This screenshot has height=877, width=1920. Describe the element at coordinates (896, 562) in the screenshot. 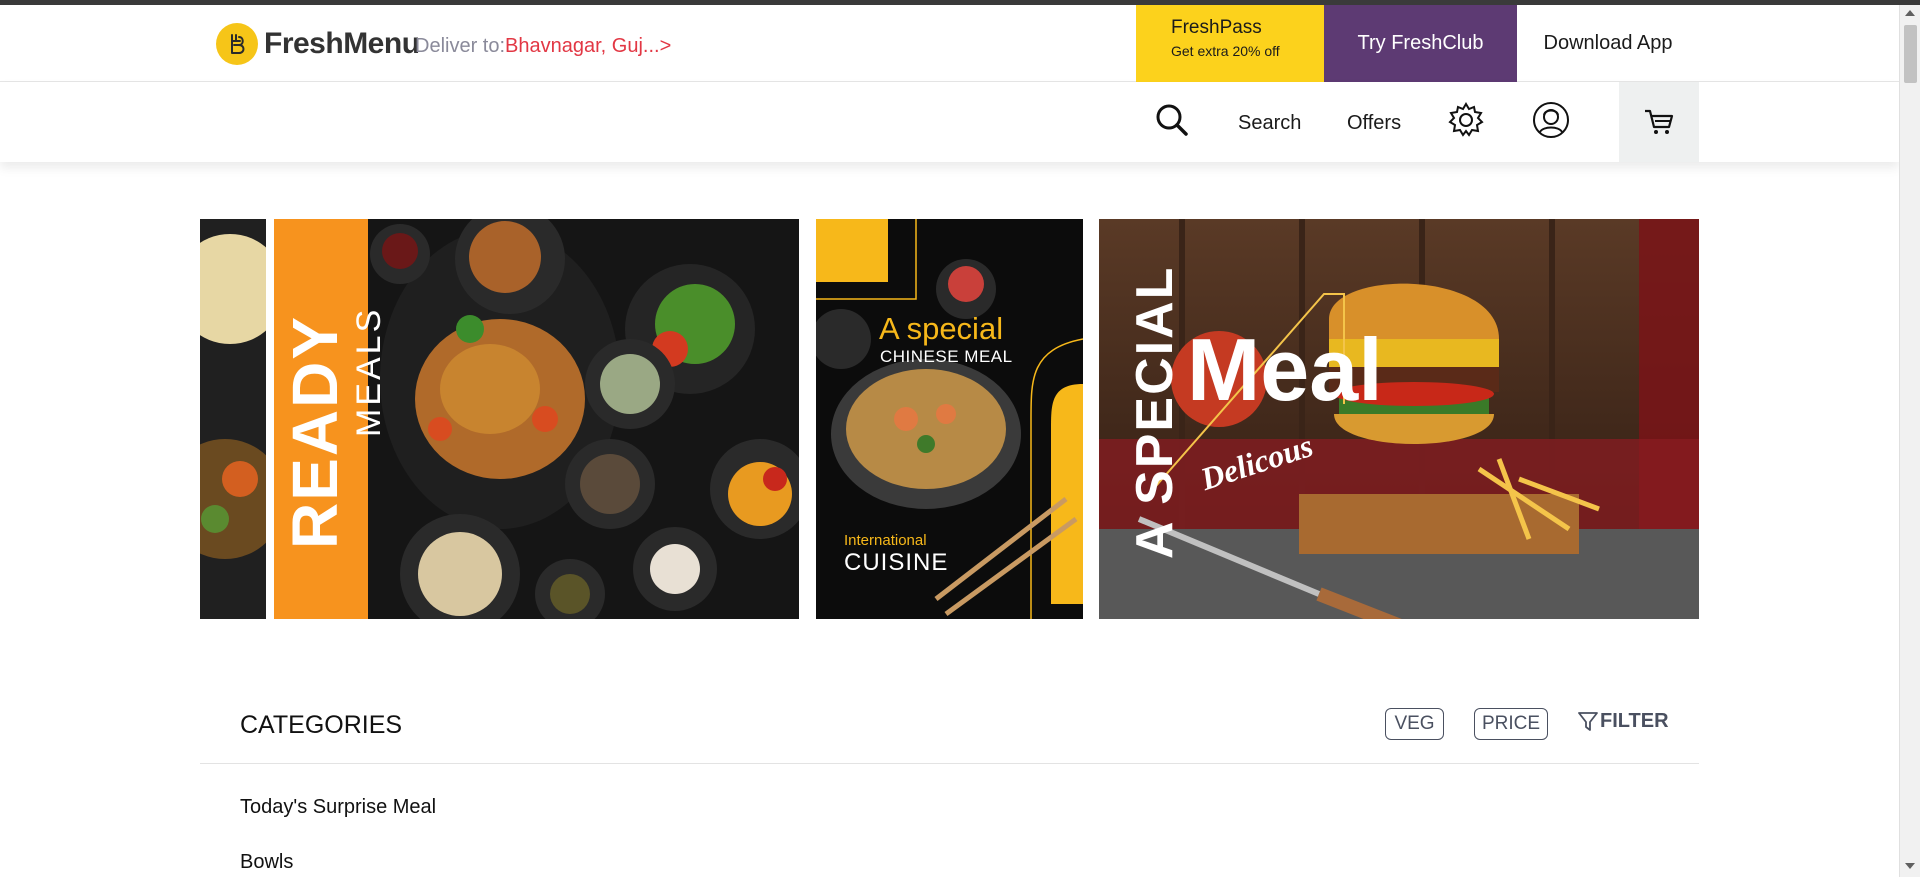

I see `banner-chinese-cuisine: CUISINE` at that location.